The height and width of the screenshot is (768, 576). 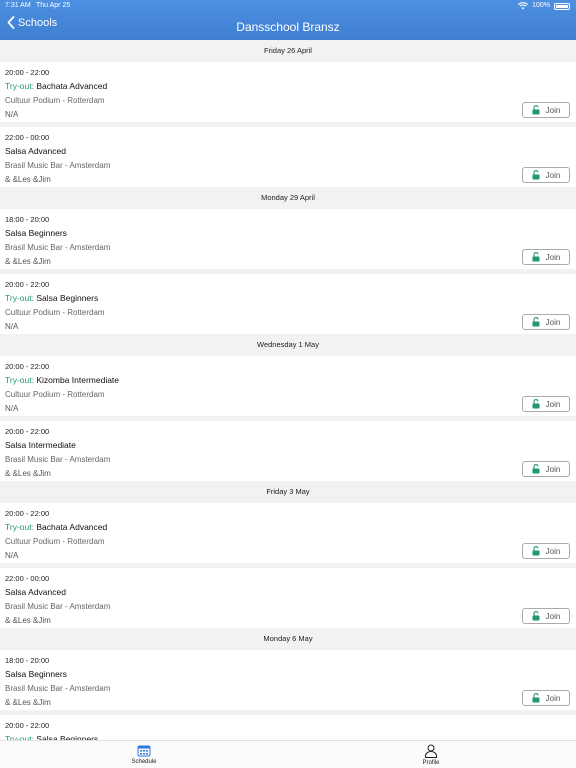 What do you see at coordinates (288, 754) in the screenshot?
I see `tab-bar: Schedule Profile` at bounding box center [288, 754].